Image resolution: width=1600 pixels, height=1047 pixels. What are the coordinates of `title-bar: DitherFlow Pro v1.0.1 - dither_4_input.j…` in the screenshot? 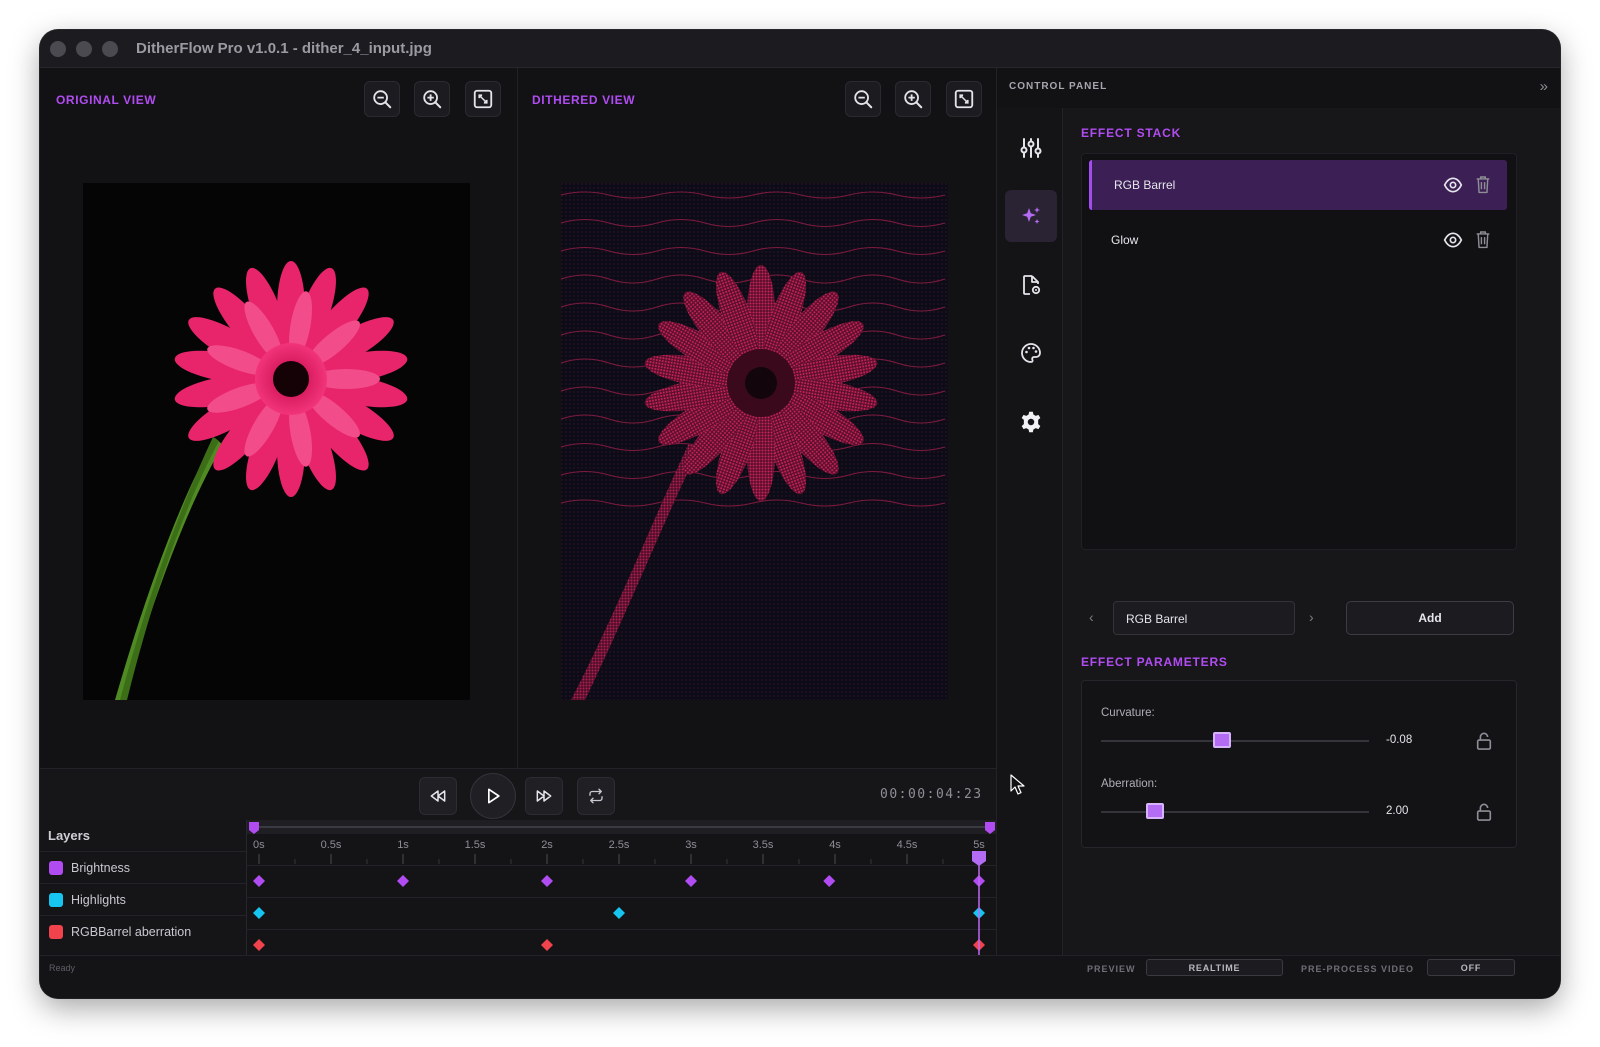 It's located at (800, 49).